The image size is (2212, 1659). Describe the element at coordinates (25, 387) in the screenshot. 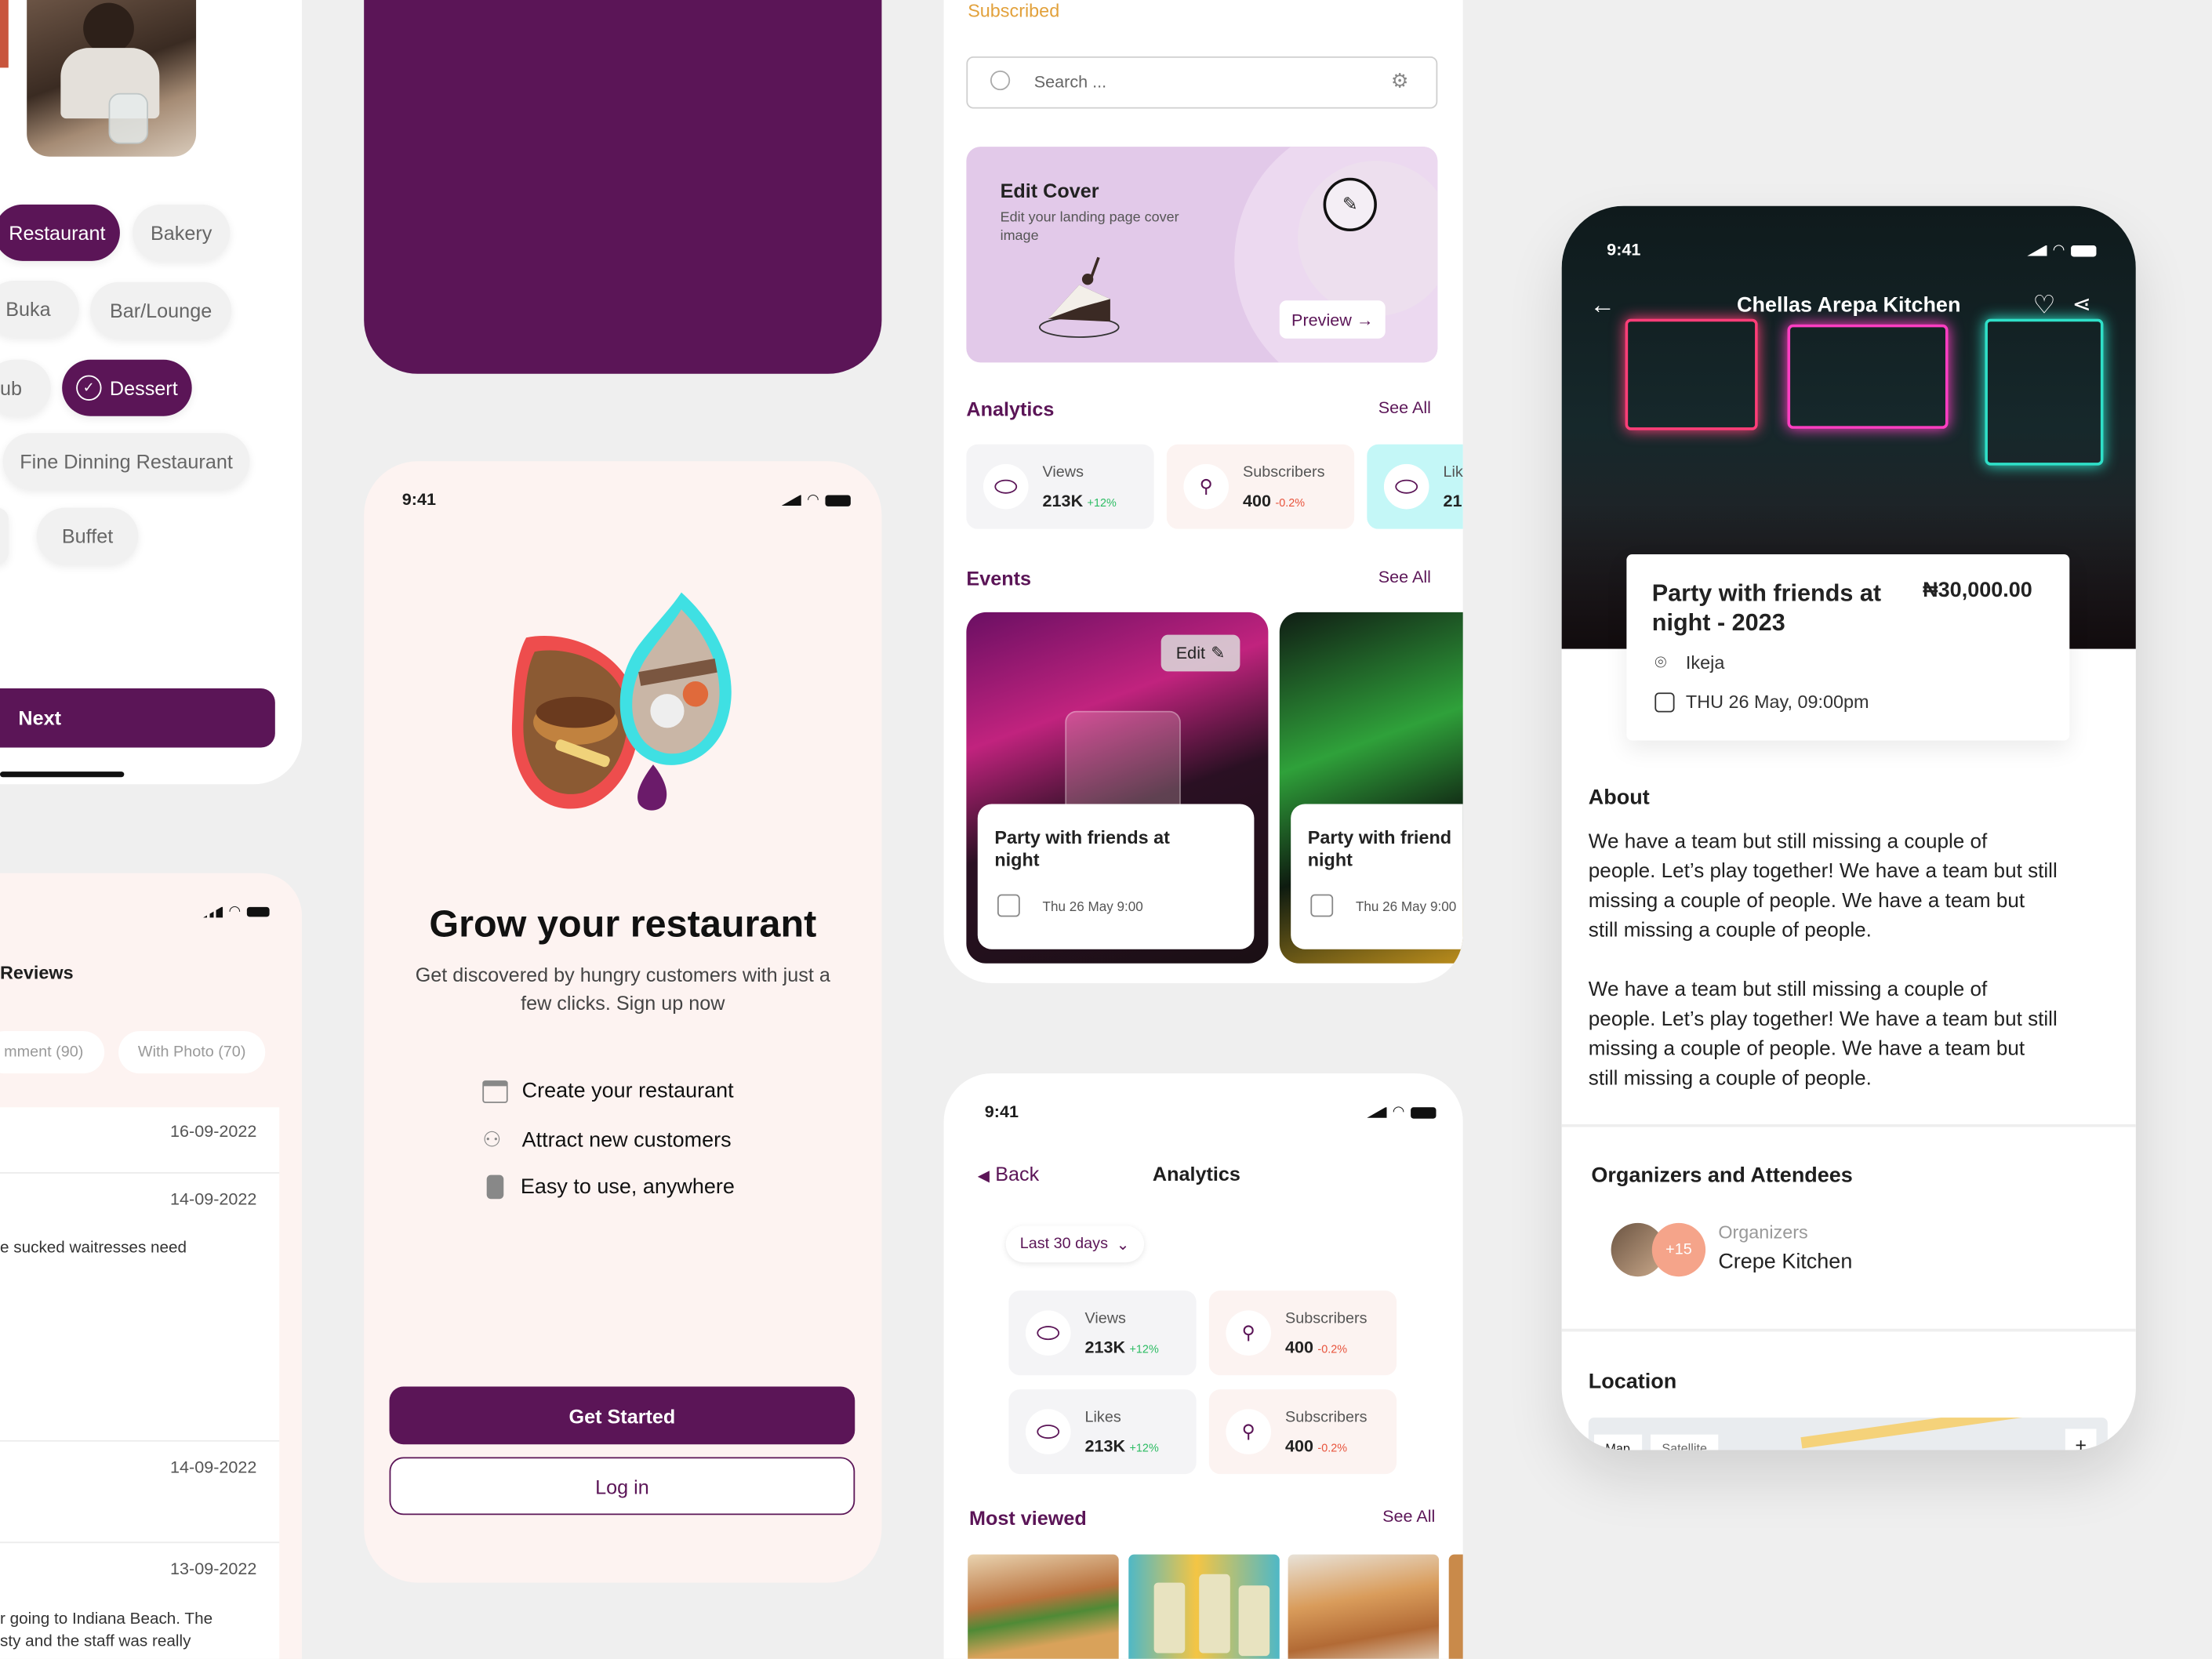

I see `chip-club: ub` at that location.